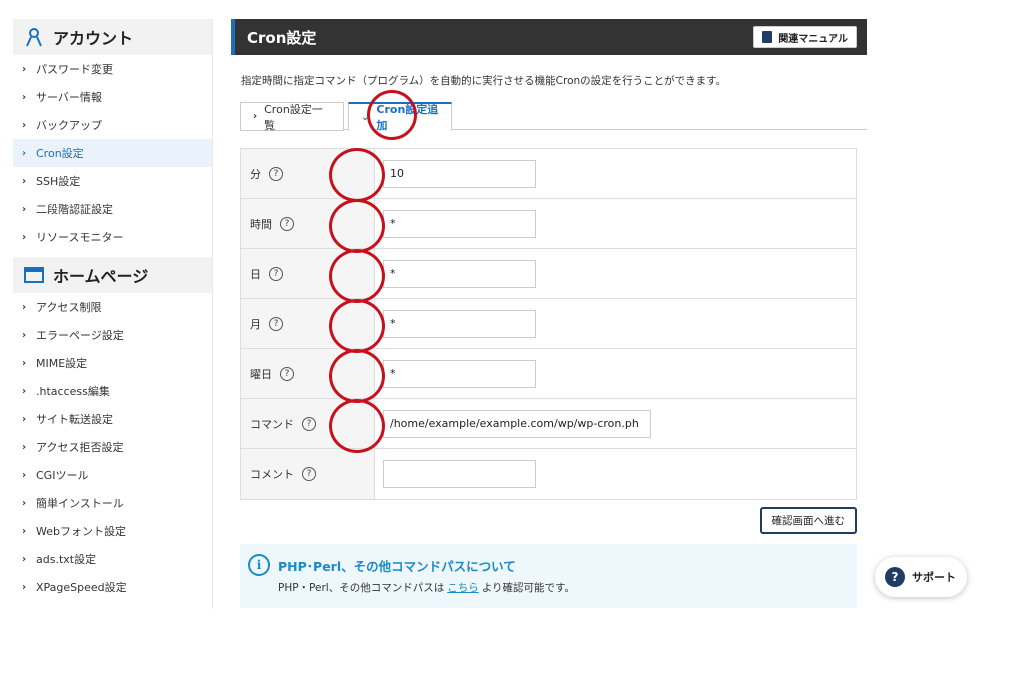  What do you see at coordinates (308, 223) in the screenshot?
I see `field-label: 時間?` at bounding box center [308, 223].